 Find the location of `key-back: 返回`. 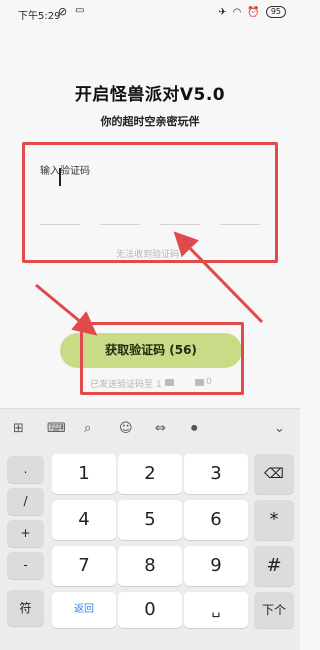

key-back: 返回 is located at coordinates (84, 610).